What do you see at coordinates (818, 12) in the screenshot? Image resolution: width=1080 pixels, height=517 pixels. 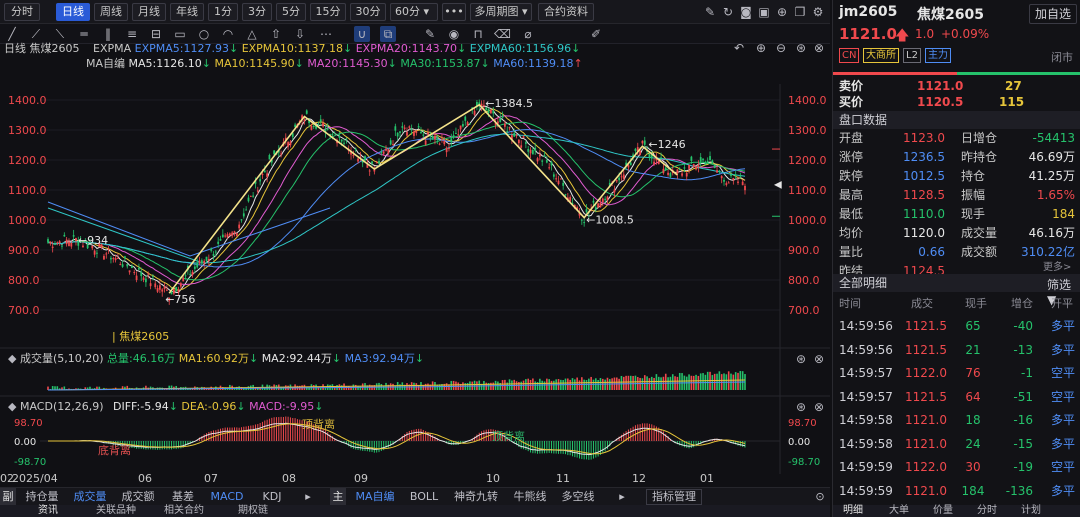 I see `settings-icon: ⚙` at bounding box center [818, 12].